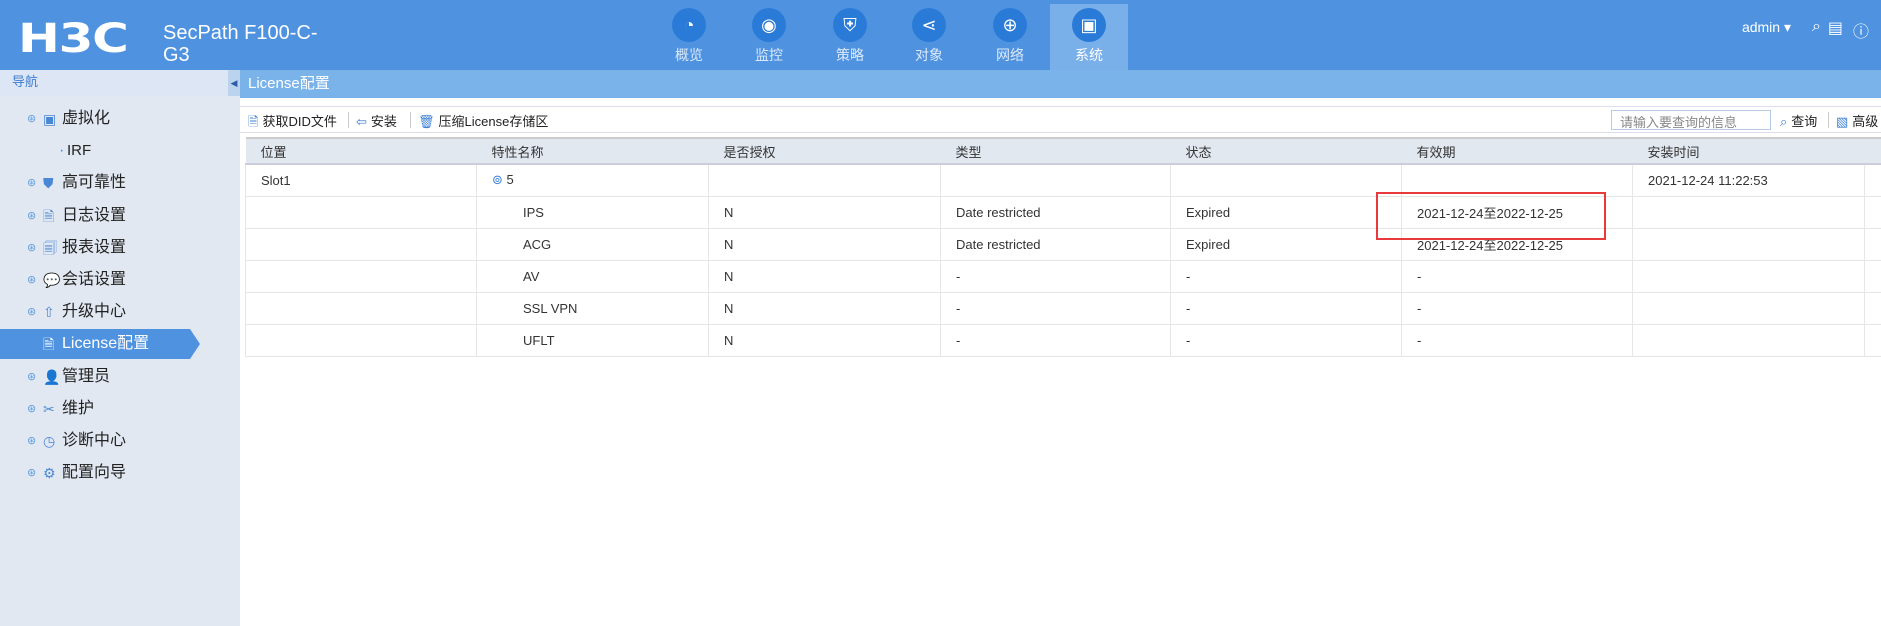  I want to click on column-header: 类型, so click(1055, 151).